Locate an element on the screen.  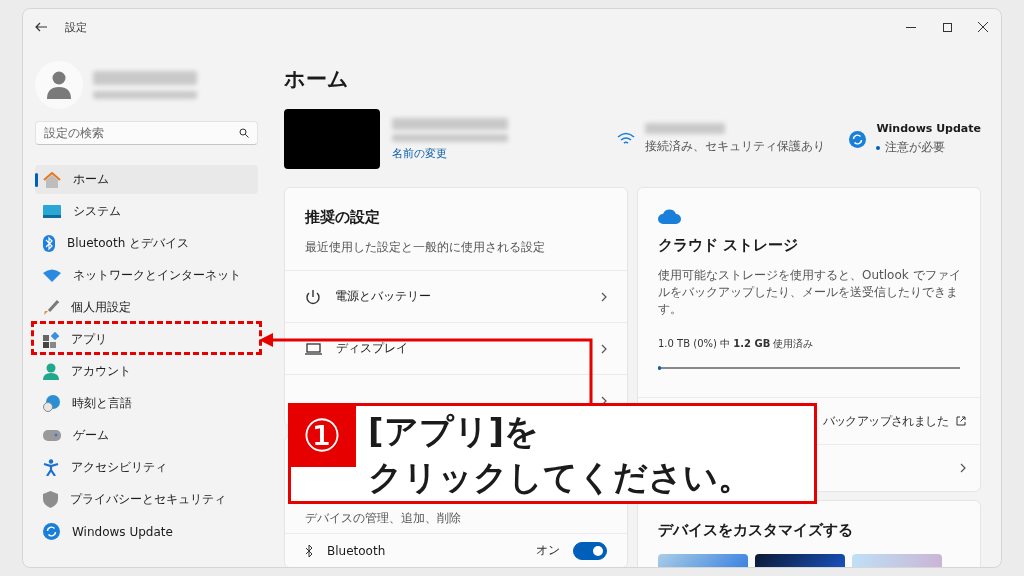
search-icon is located at coordinates (244, 133).